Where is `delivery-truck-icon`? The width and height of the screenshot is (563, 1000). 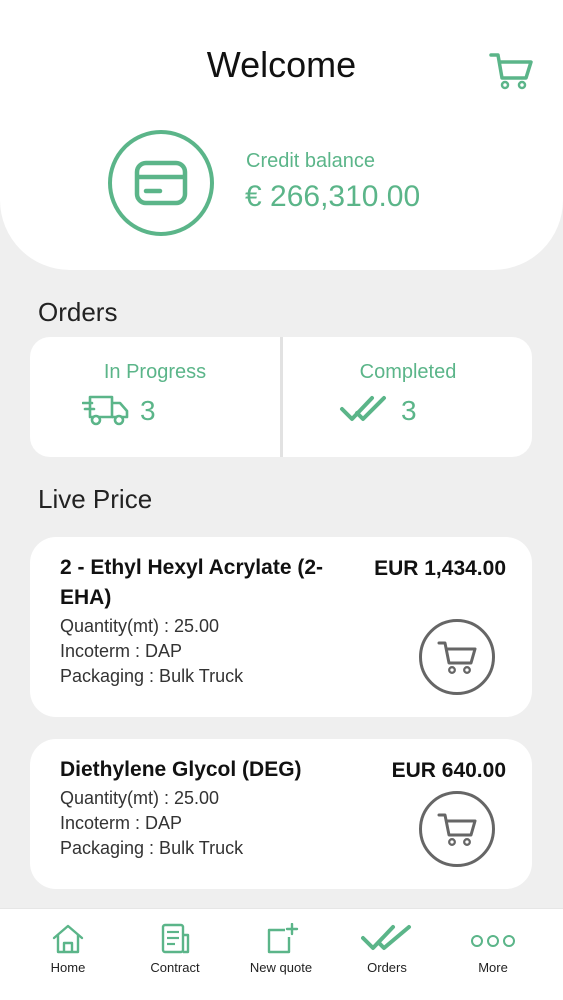
delivery-truck-icon is located at coordinates (105, 410).